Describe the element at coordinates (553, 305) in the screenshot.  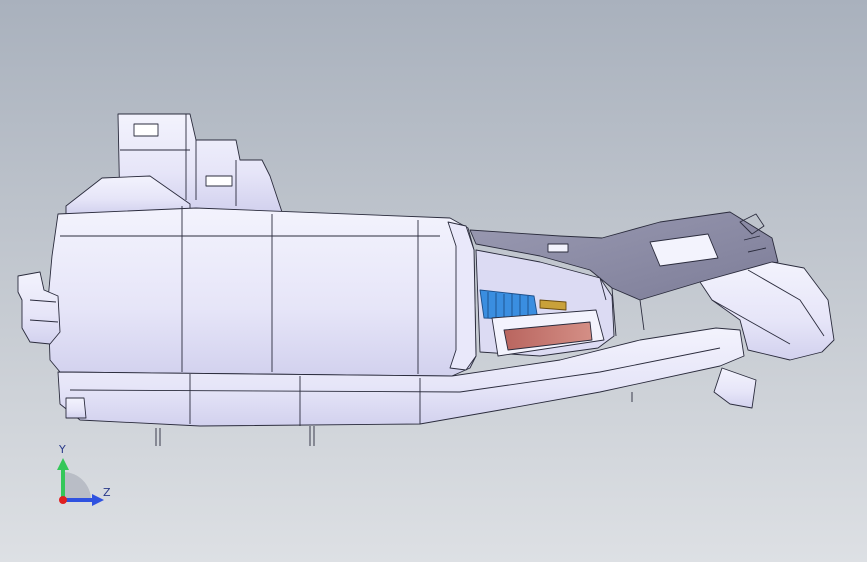
I see `gold-component` at that location.